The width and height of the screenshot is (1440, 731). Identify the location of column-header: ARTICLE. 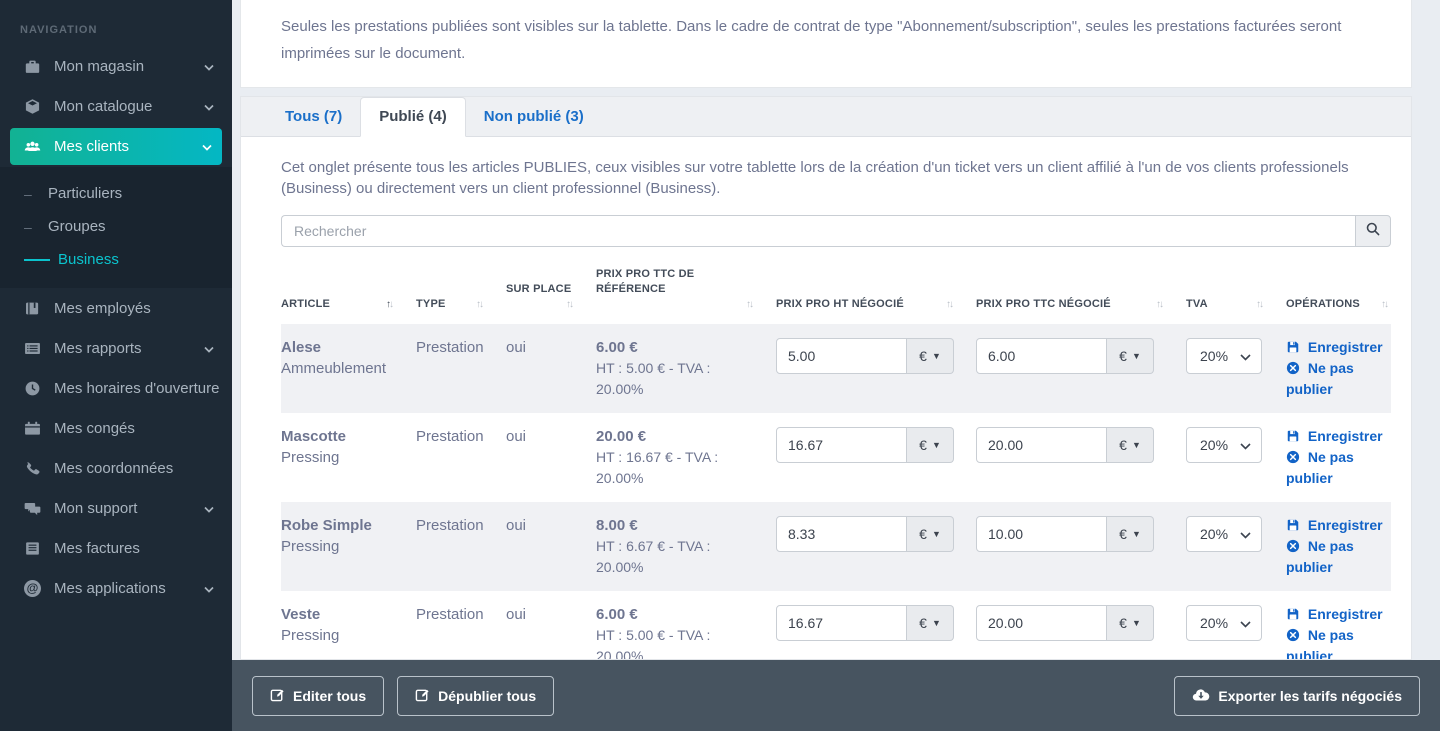
(306, 304).